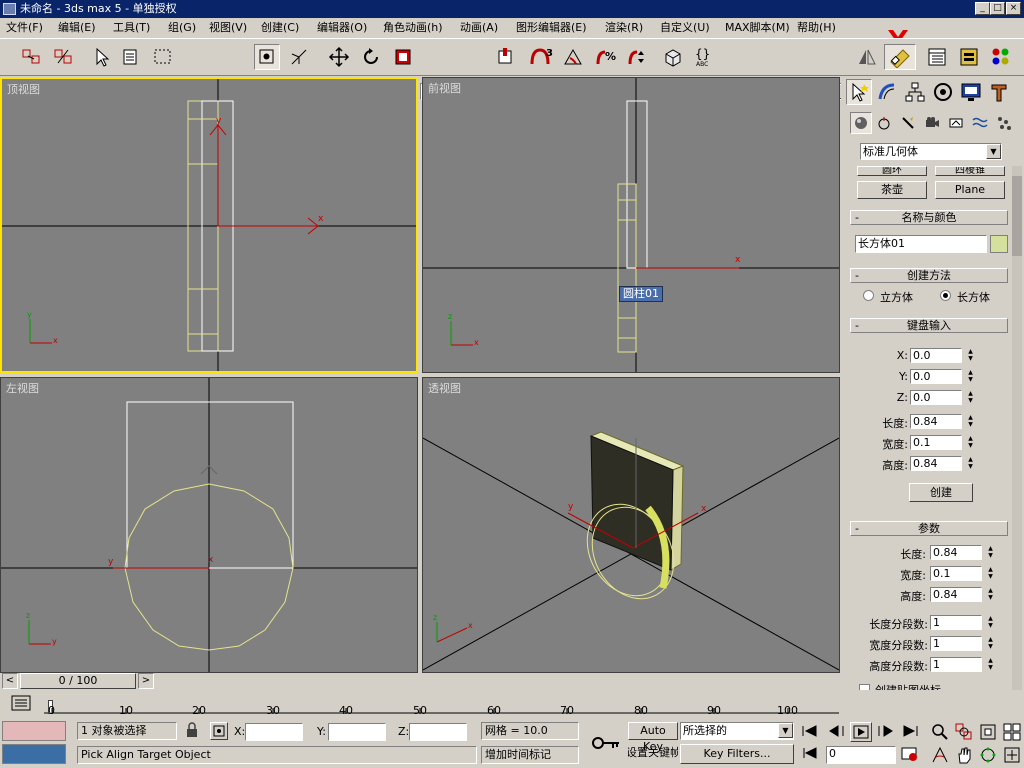  What do you see at coordinates (77, 28) in the screenshot?
I see `menu-edit: 编辑(E)` at bounding box center [77, 28].